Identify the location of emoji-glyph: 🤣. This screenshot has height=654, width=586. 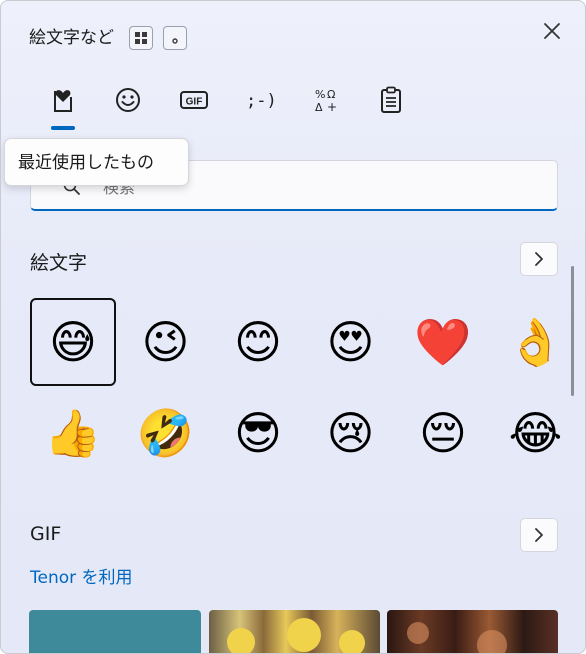
(165, 433).